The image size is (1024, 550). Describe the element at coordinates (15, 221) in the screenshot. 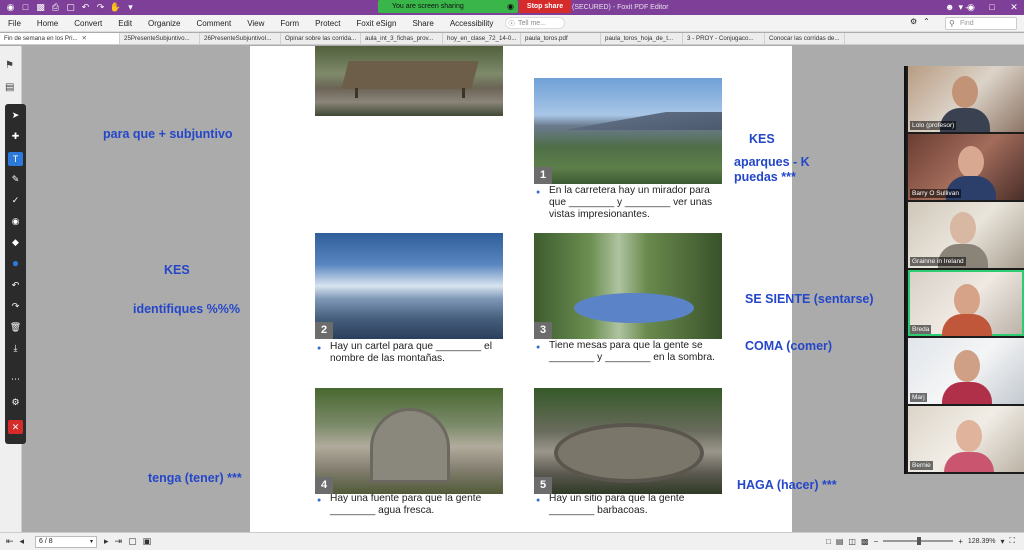

I see `spotlight-icon: ◉` at that location.